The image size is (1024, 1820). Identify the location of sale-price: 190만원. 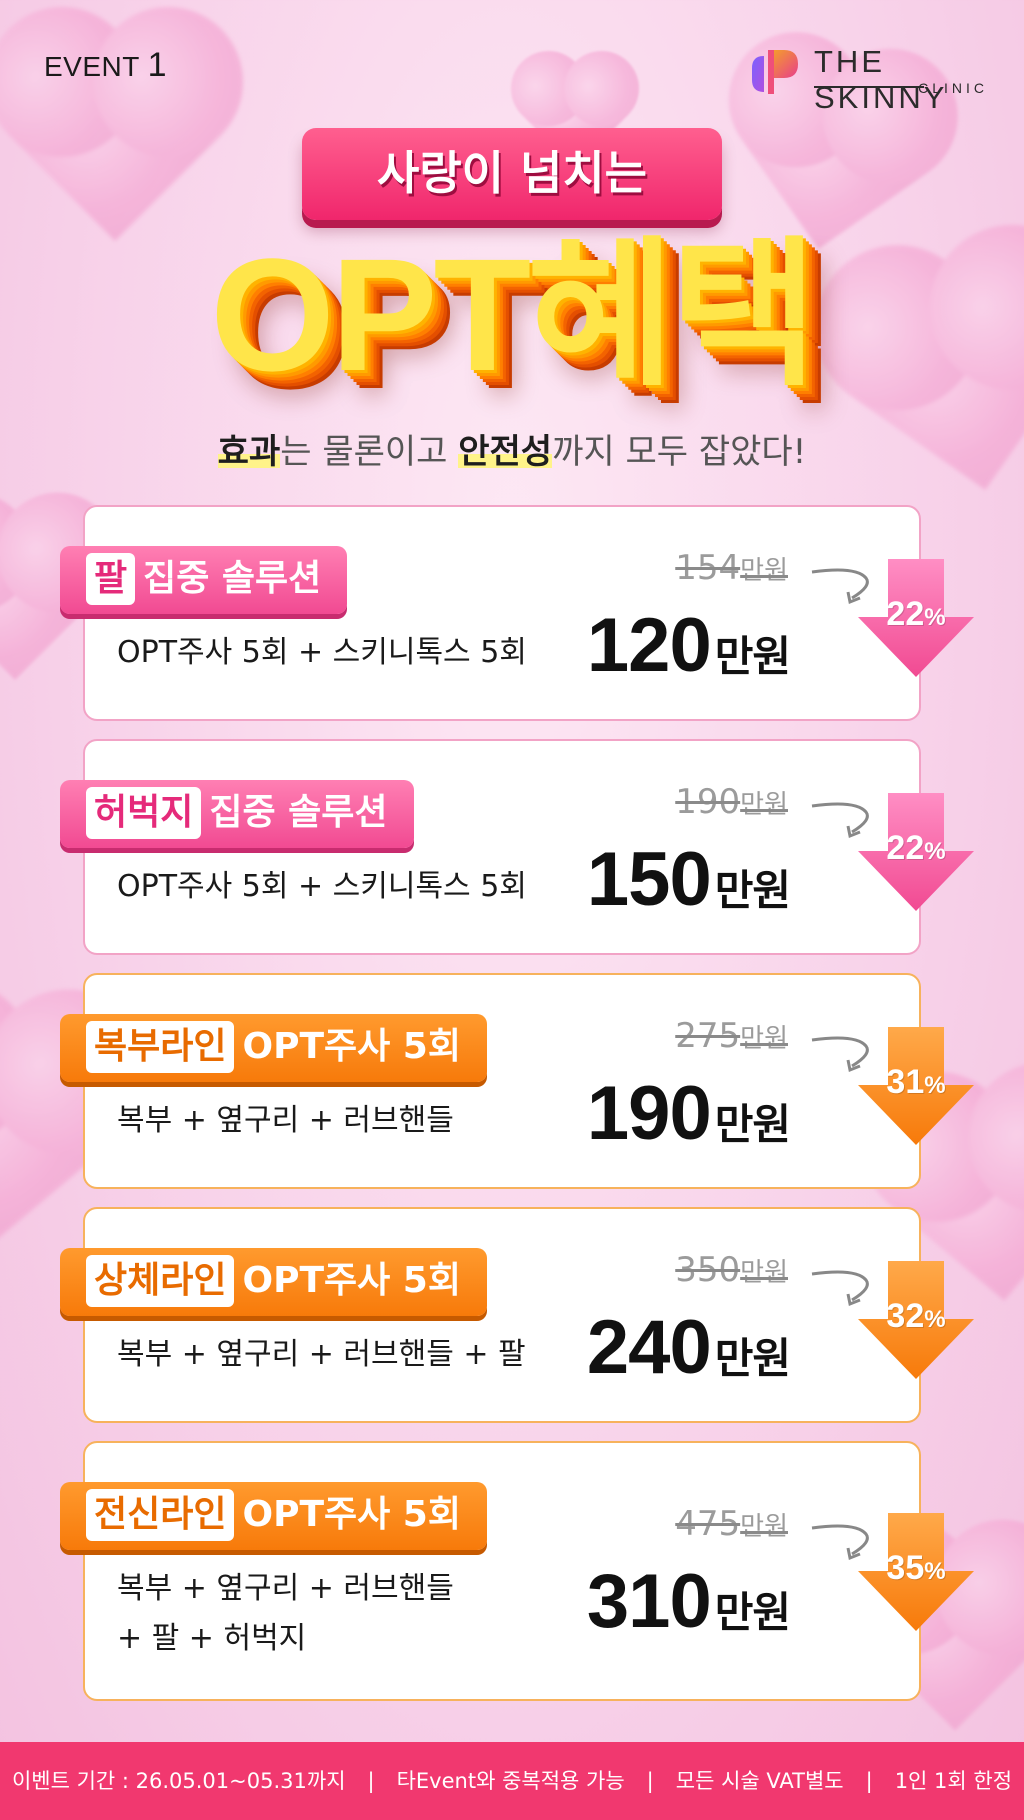
(688, 1113).